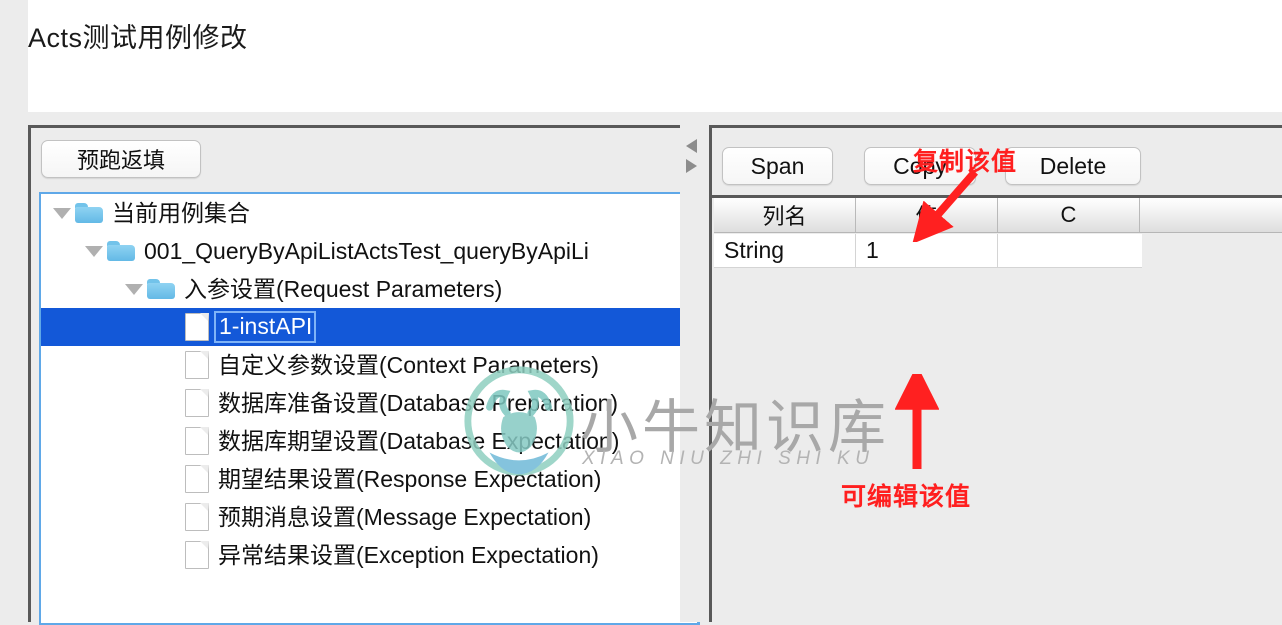  Describe the element at coordinates (366, 250) in the screenshot. I see `tree-node-label: 001_QueryByApiListActsTest_queryByApiLi` at that location.